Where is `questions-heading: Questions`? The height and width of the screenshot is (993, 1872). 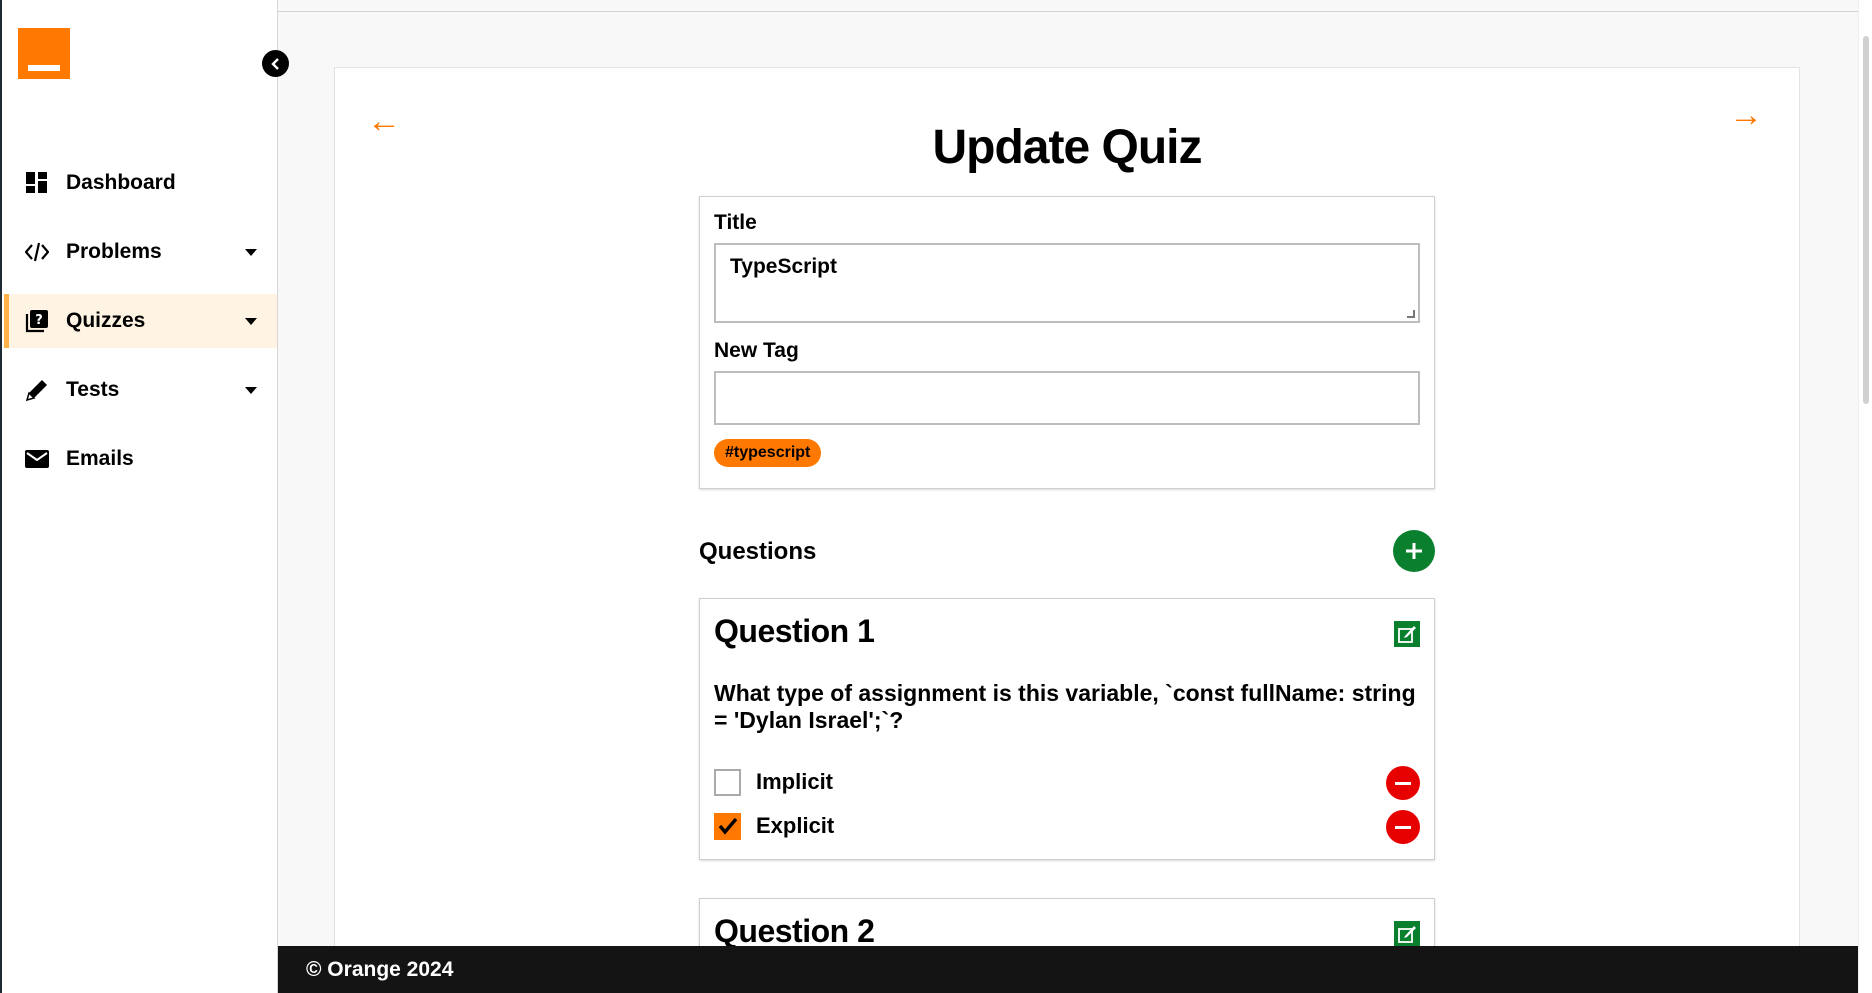 questions-heading: Questions is located at coordinates (758, 551).